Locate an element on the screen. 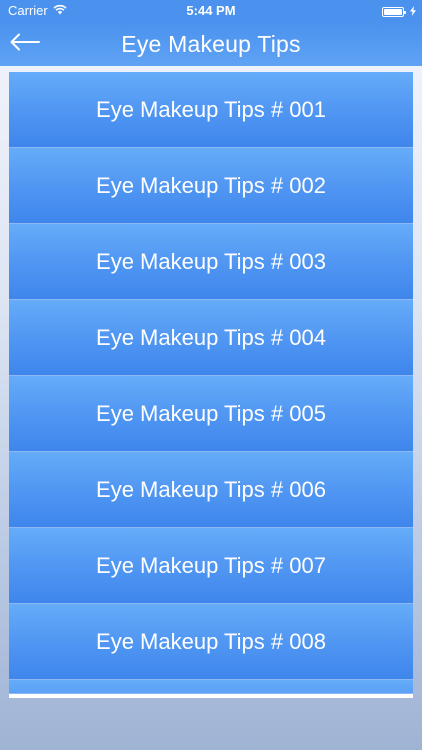  list-item-001: Eye Makeup Tips # 001 is located at coordinates (211, 110).